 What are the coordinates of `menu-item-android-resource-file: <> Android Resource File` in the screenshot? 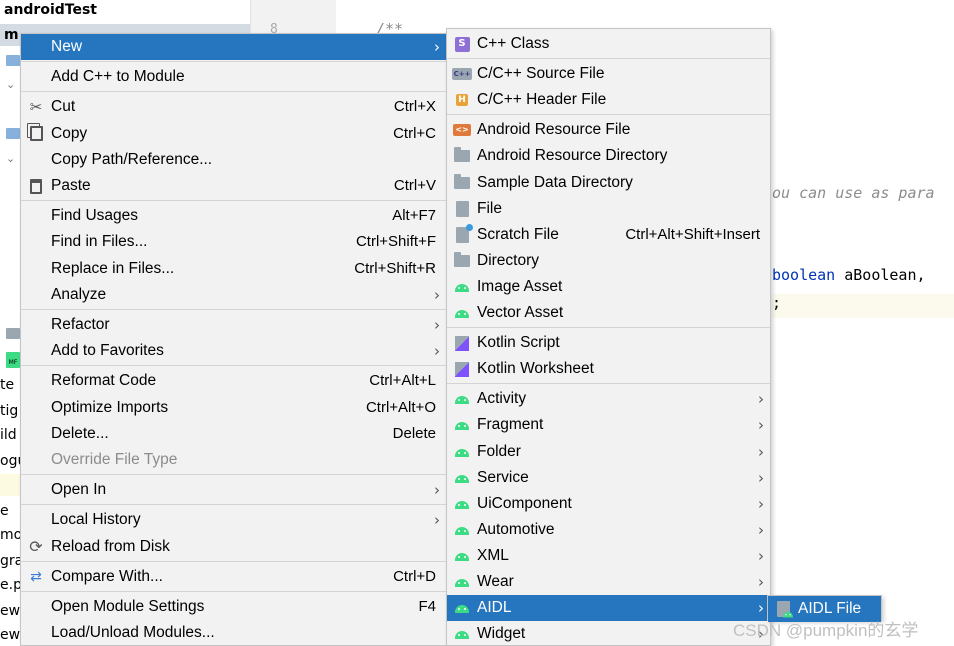 It's located at (608, 130).